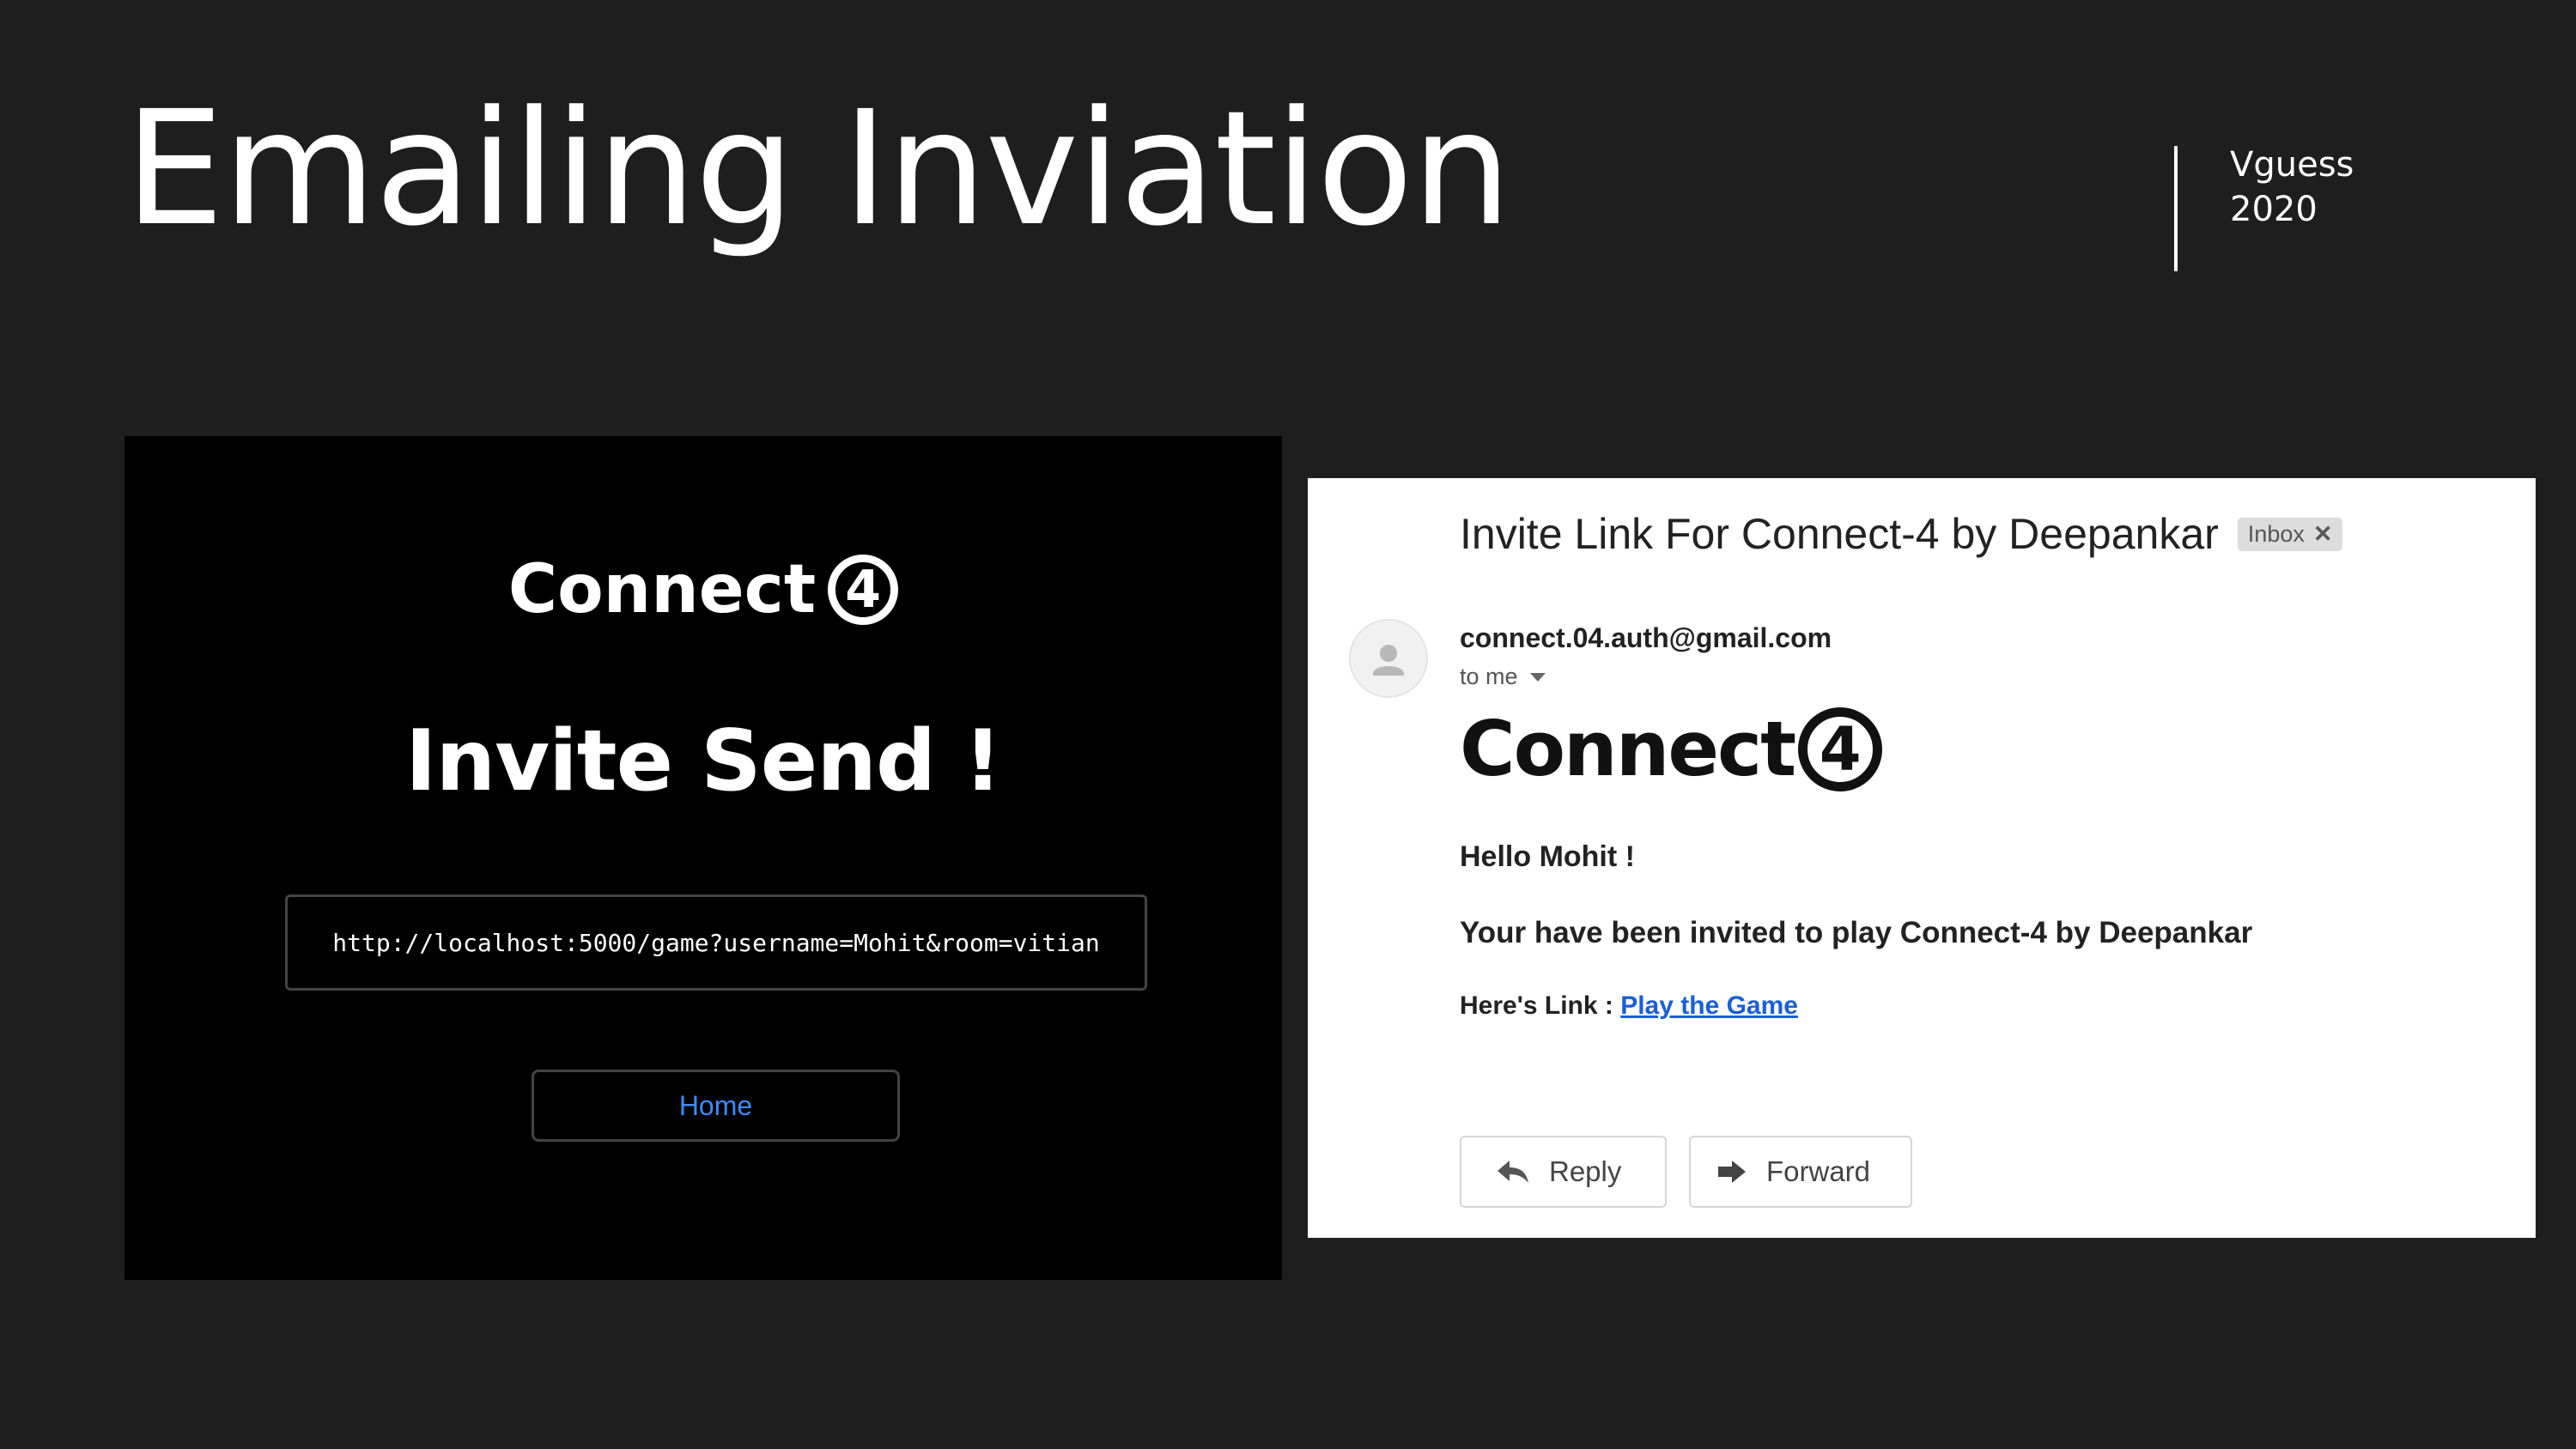 The height and width of the screenshot is (1449, 2576). I want to click on reply-label: Reply, so click(1586, 1171).